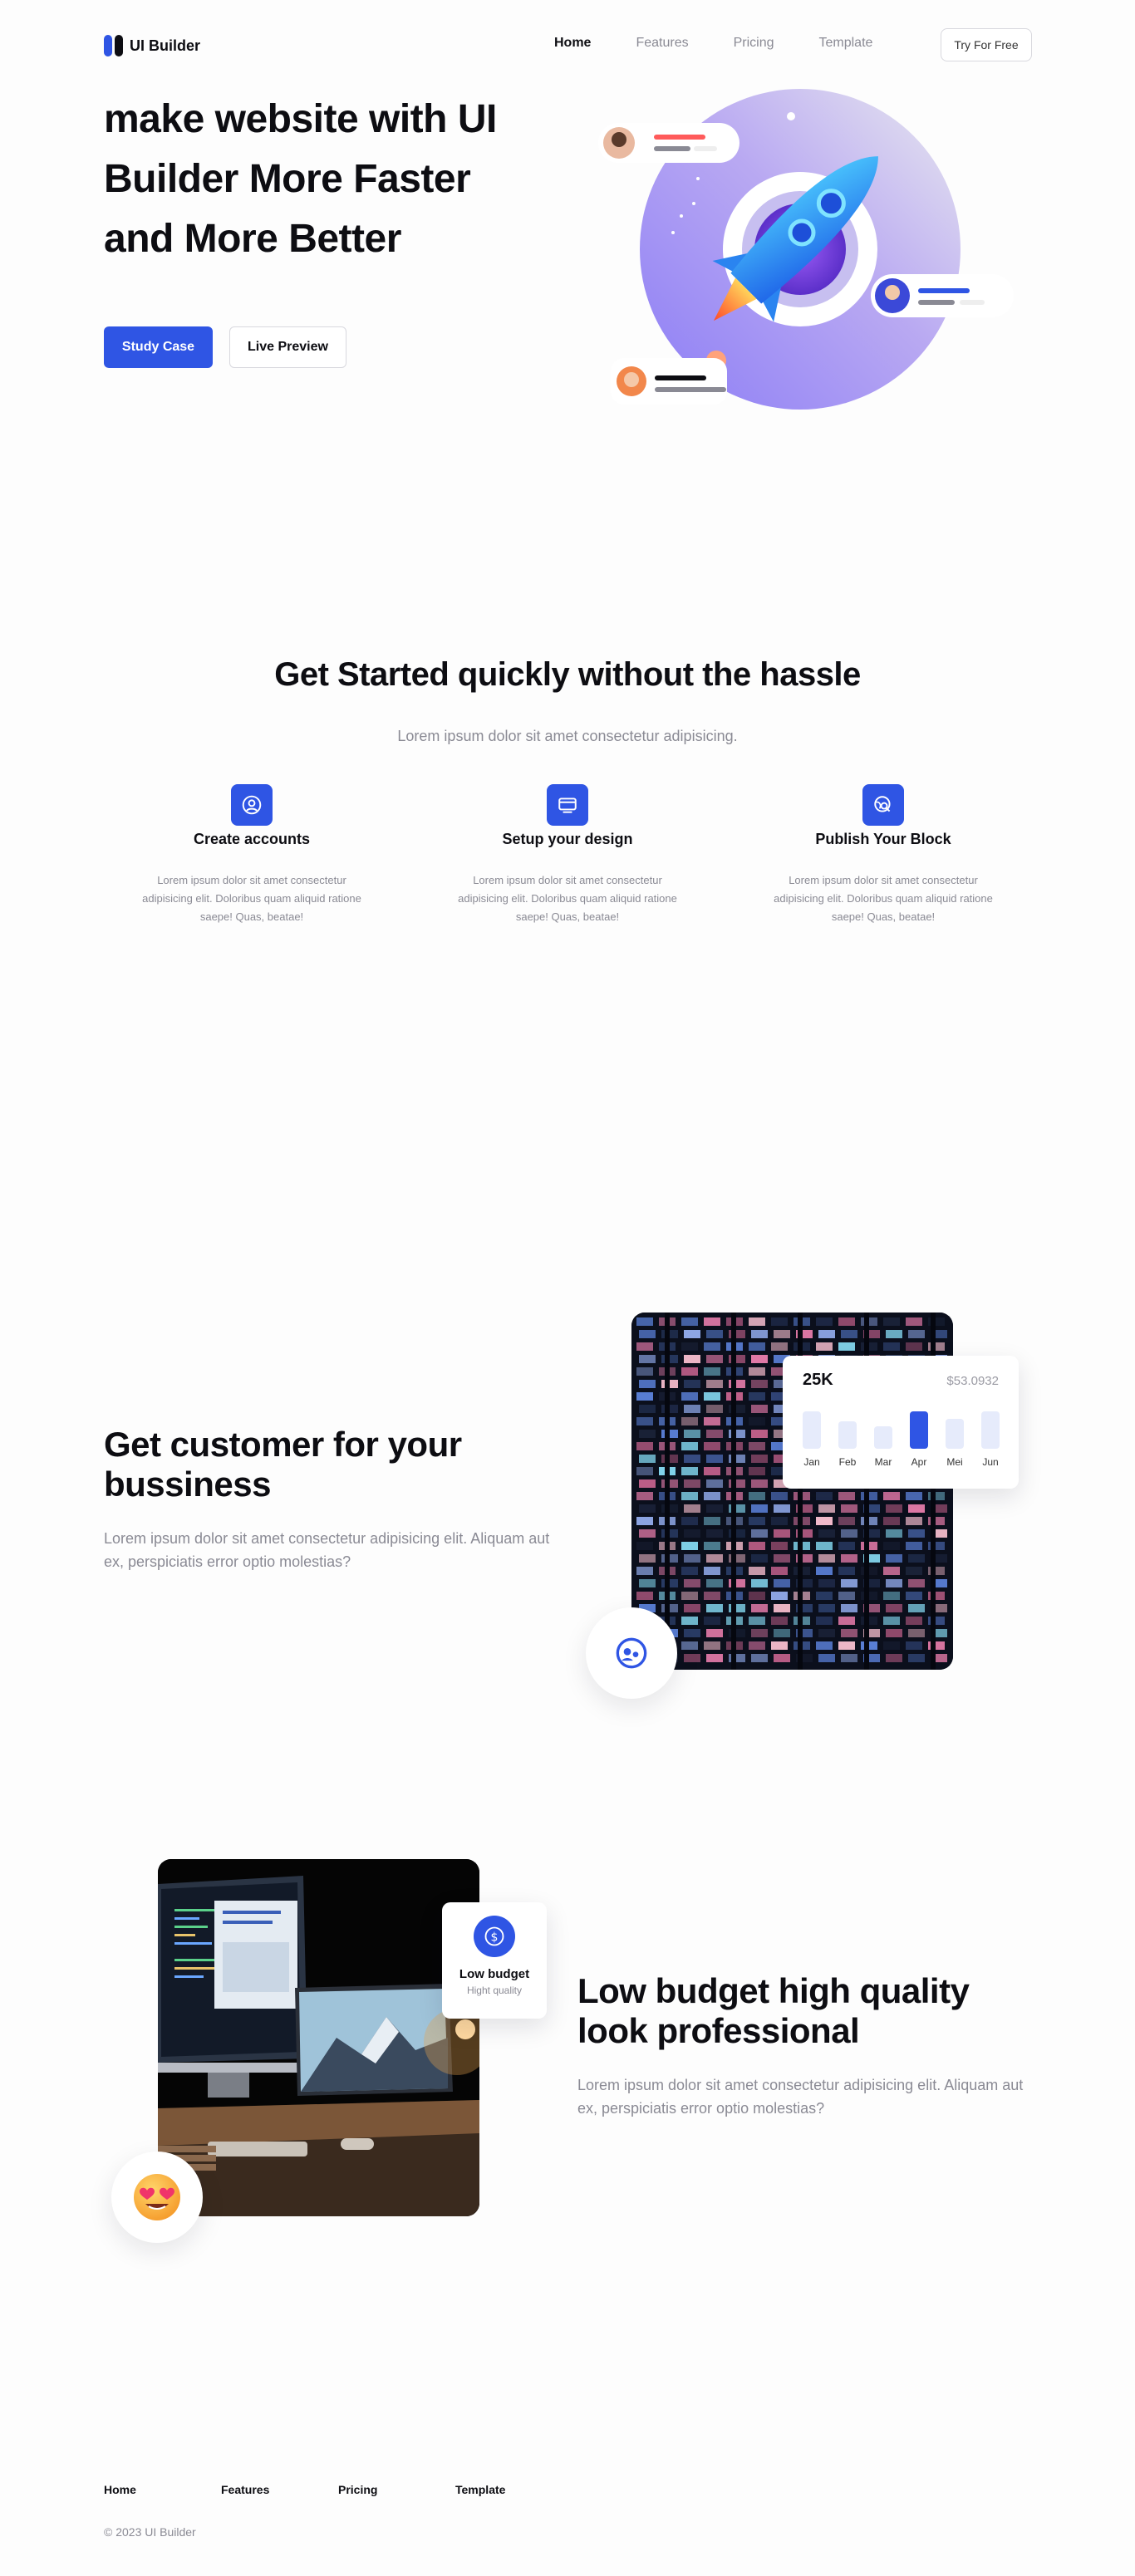 This screenshot has height=2576, width=1135. Describe the element at coordinates (919, 1462) in the screenshot. I see `chart-month-label: Apr` at that location.